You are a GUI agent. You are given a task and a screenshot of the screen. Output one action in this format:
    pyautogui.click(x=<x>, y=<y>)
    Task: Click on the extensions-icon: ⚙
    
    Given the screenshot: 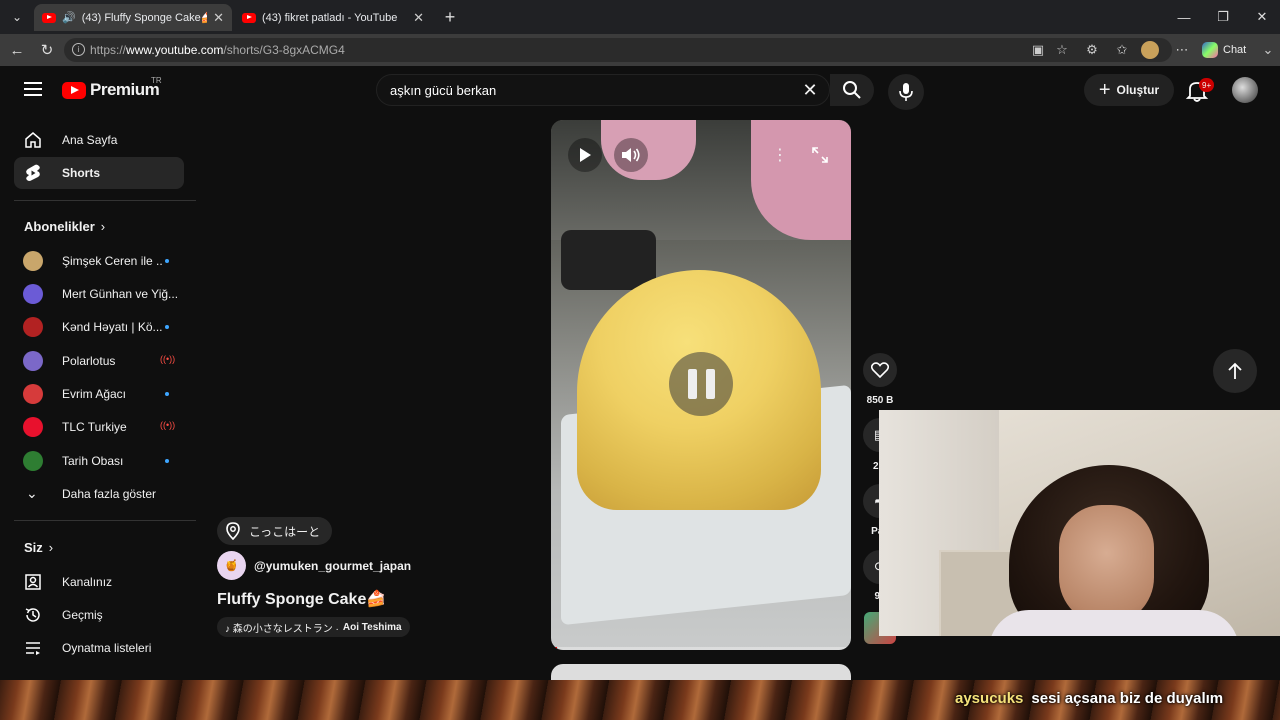 What is the action you would take?
    pyautogui.click(x=1092, y=50)
    